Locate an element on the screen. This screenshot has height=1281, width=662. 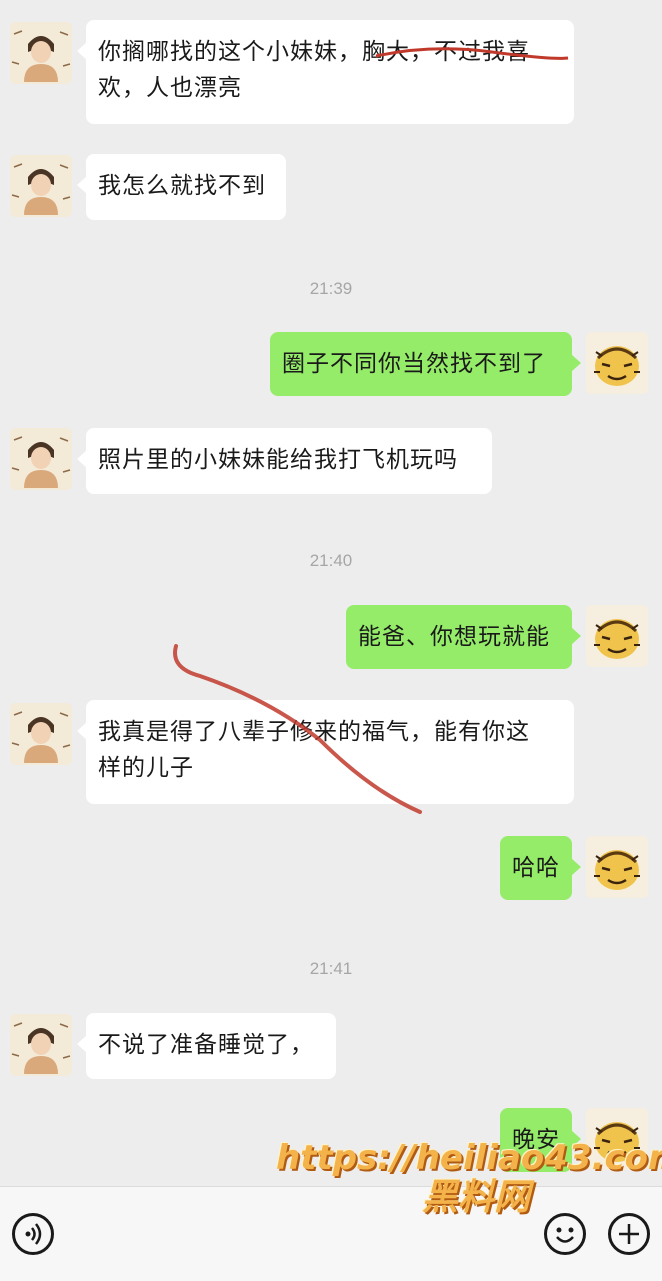
message-text: 我怎么就找不到 is located at coordinates (182, 186).